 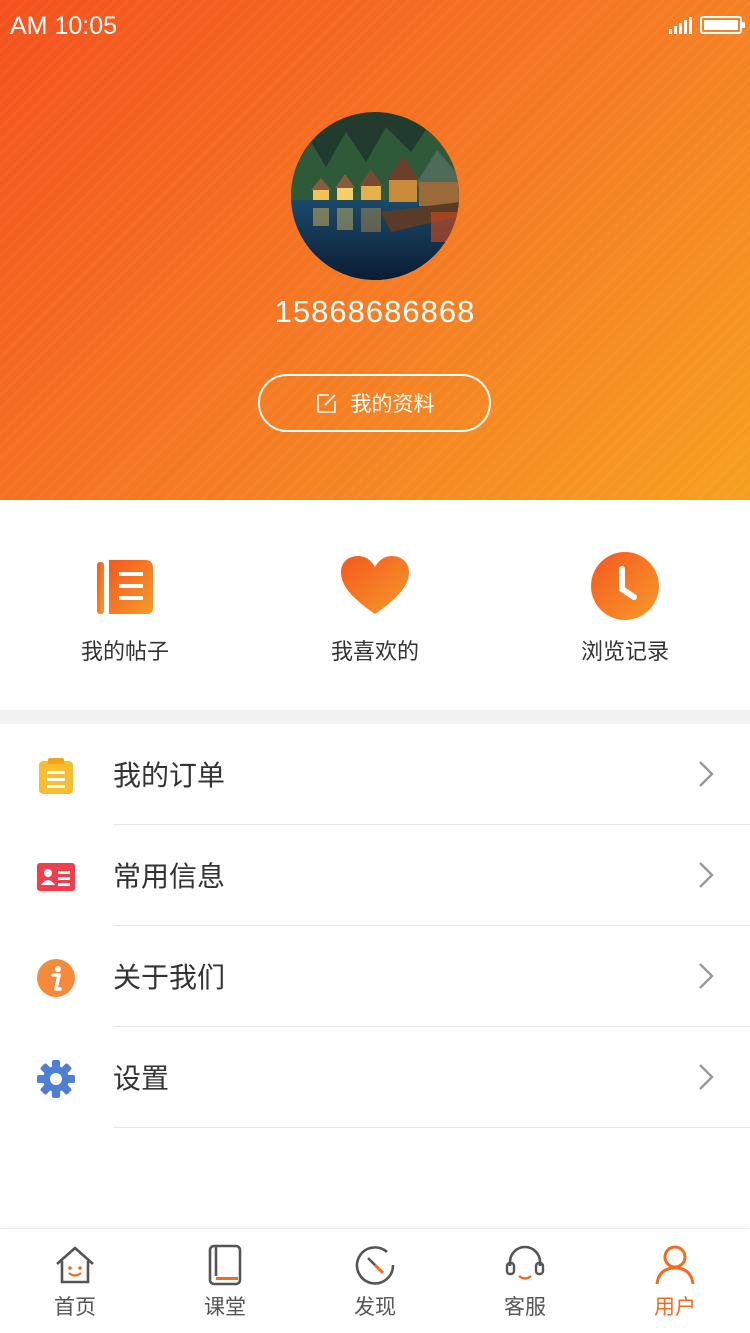 I want to click on user-icon, so click(x=675, y=1265).